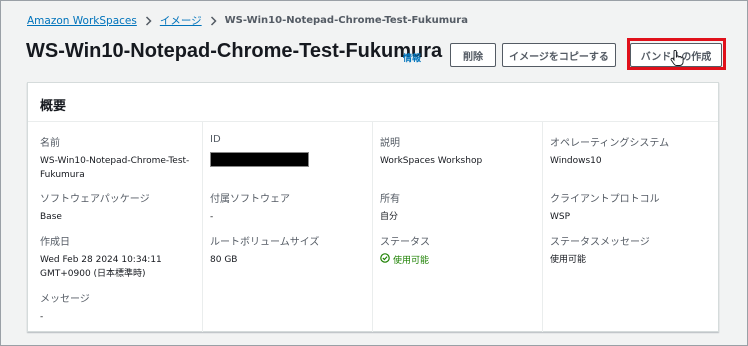 Image resolution: width=748 pixels, height=346 pixels. I want to click on breadcrumb-images-link: イメージ, so click(181, 20).